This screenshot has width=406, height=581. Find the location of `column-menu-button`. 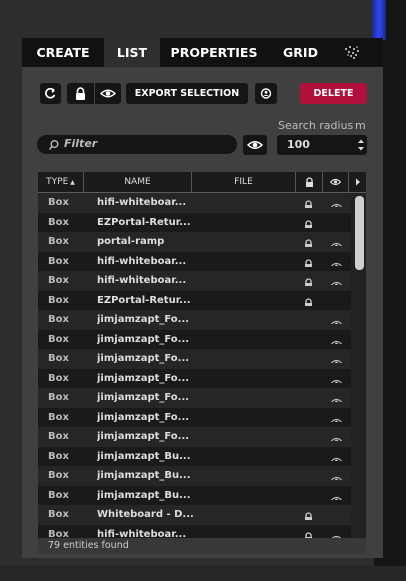

column-menu-button is located at coordinates (357, 182).